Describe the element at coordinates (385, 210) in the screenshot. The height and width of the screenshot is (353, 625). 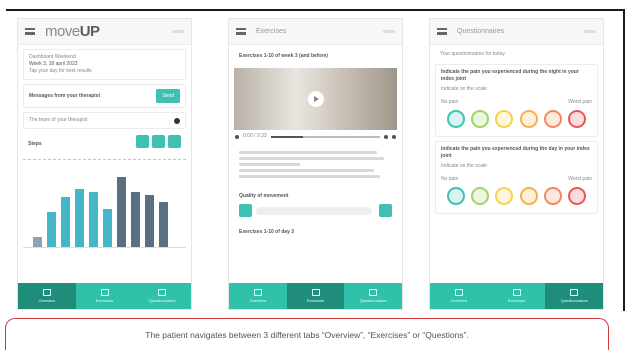
I see `quality-plus-button` at that location.